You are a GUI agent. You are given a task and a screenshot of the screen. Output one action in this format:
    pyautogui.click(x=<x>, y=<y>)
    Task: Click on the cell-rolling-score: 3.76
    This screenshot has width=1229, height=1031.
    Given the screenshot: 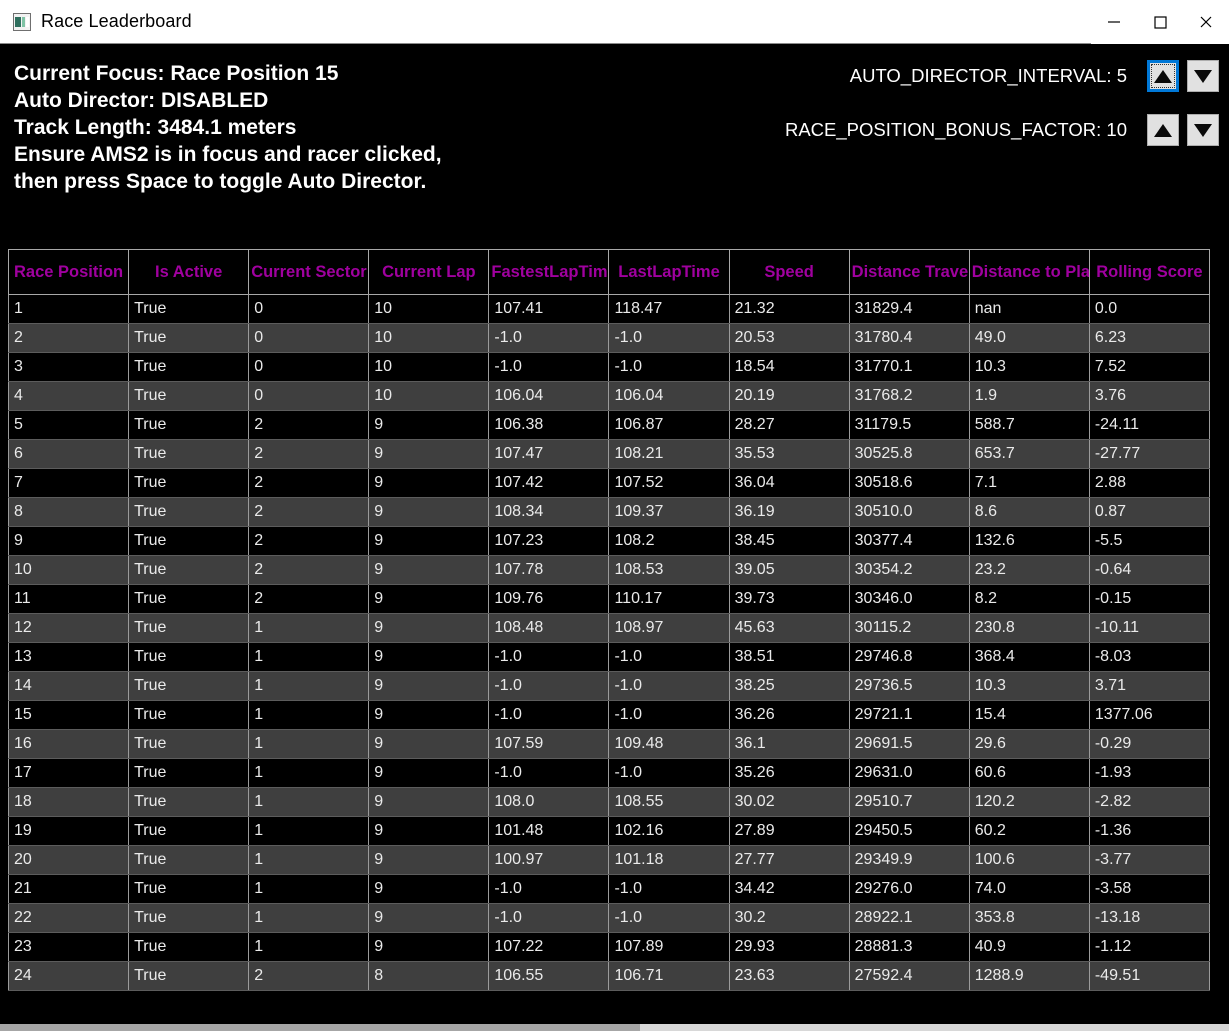 What is the action you would take?
    pyautogui.click(x=1149, y=396)
    